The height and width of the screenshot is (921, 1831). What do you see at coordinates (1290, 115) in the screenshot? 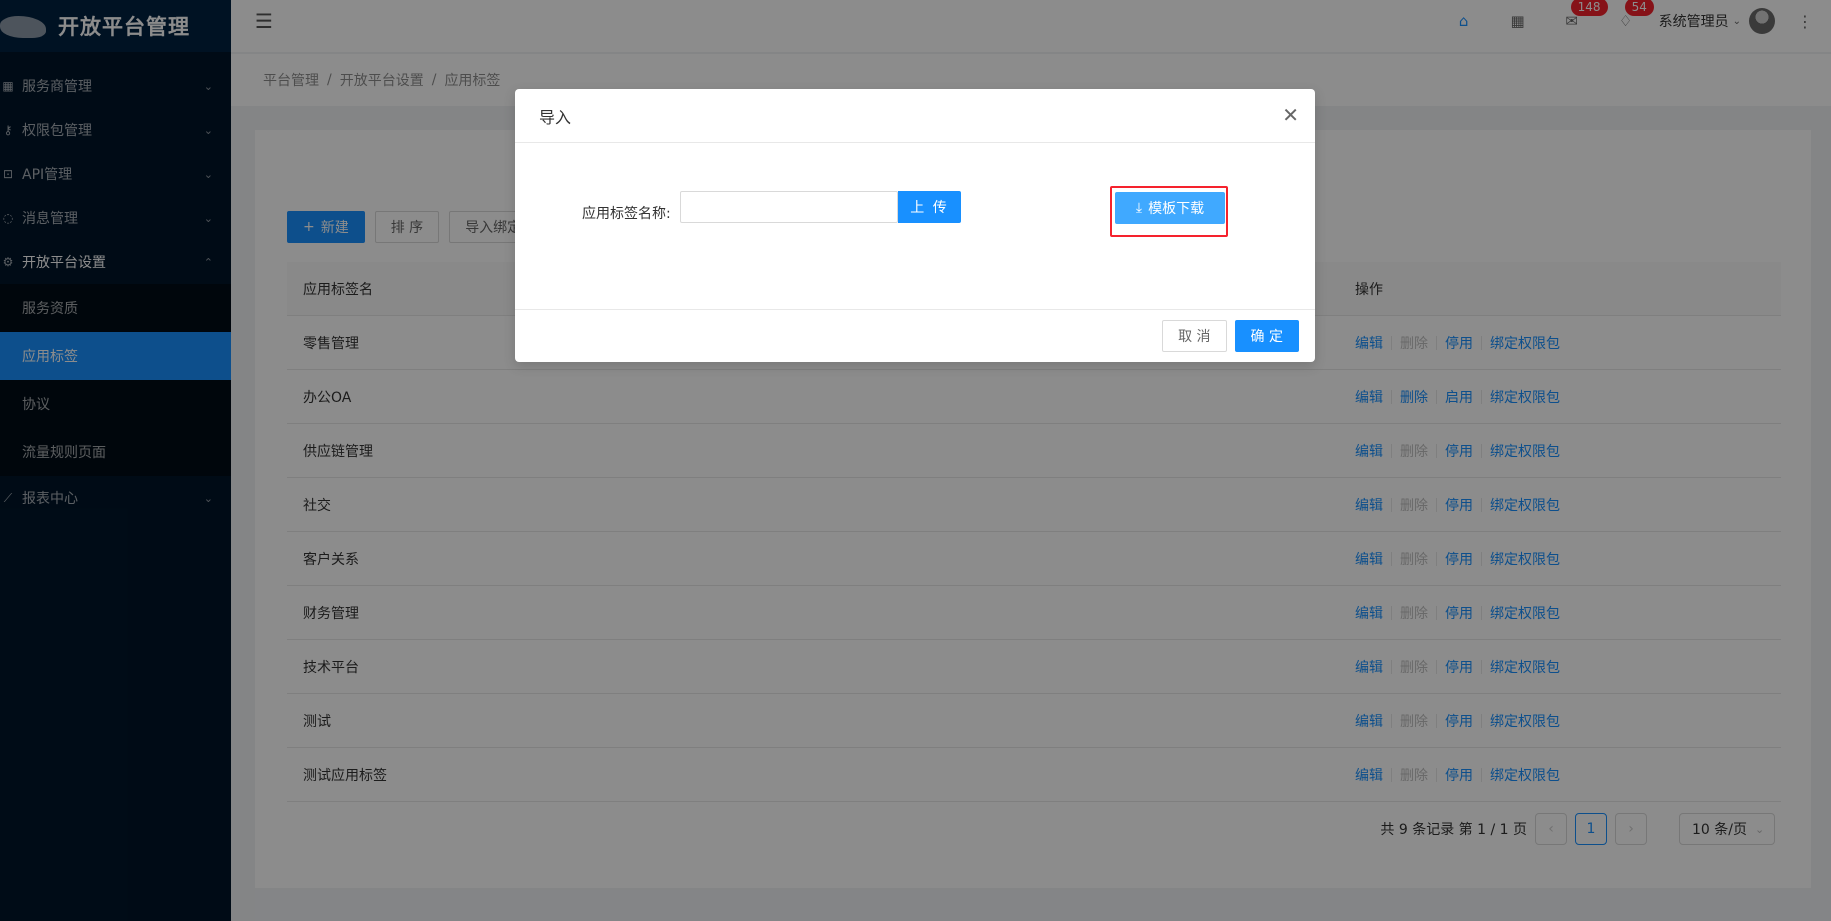
I see `close-icon: ✕` at bounding box center [1290, 115].